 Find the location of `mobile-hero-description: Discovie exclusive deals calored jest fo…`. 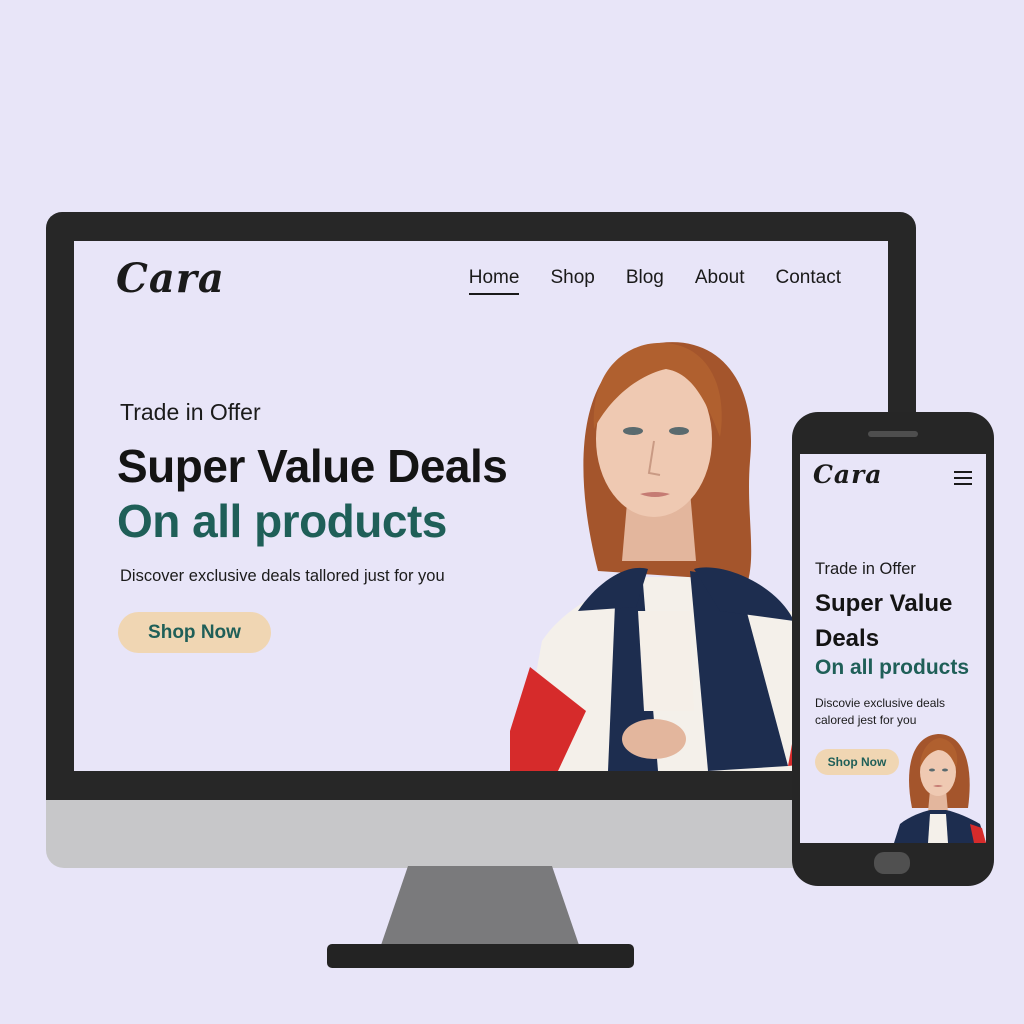

mobile-hero-description: Discovie exclusive deals calored jest fo… is located at coordinates (880, 711).